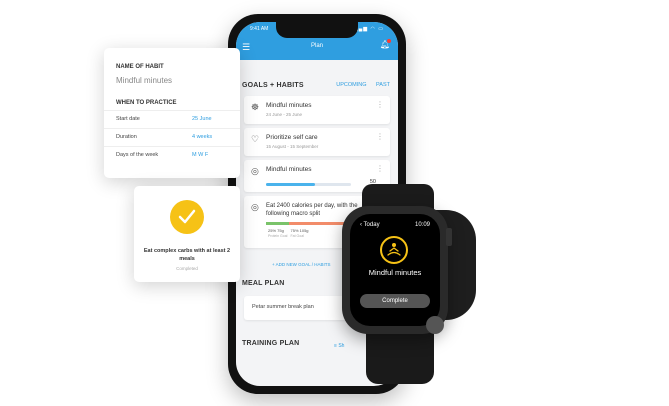 Image resolution: width=669 pixels, height=406 pixels. What do you see at coordinates (317, 30) in the screenshot?
I see `phone-notch` at bounding box center [317, 30].